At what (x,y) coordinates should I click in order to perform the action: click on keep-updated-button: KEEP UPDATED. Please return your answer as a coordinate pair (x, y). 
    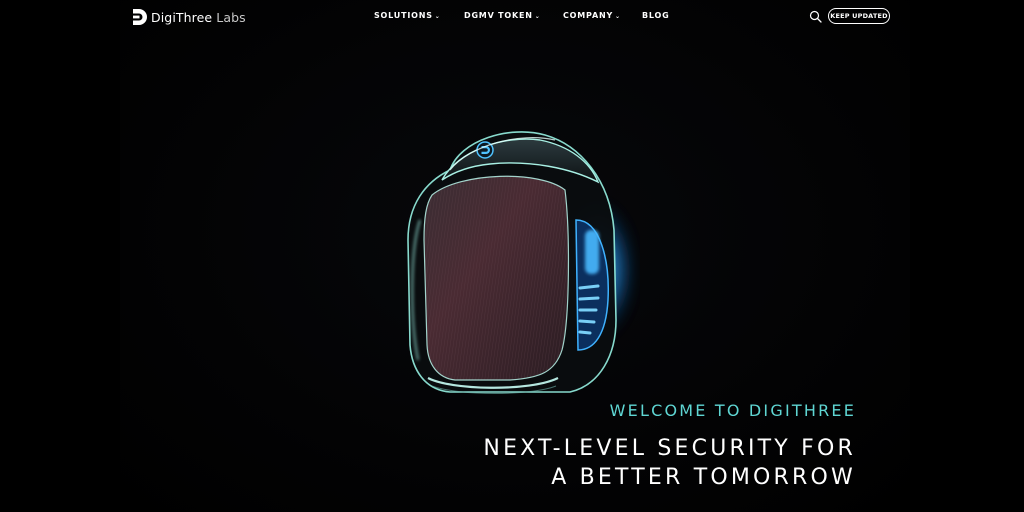
    Looking at the image, I should click on (859, 16).